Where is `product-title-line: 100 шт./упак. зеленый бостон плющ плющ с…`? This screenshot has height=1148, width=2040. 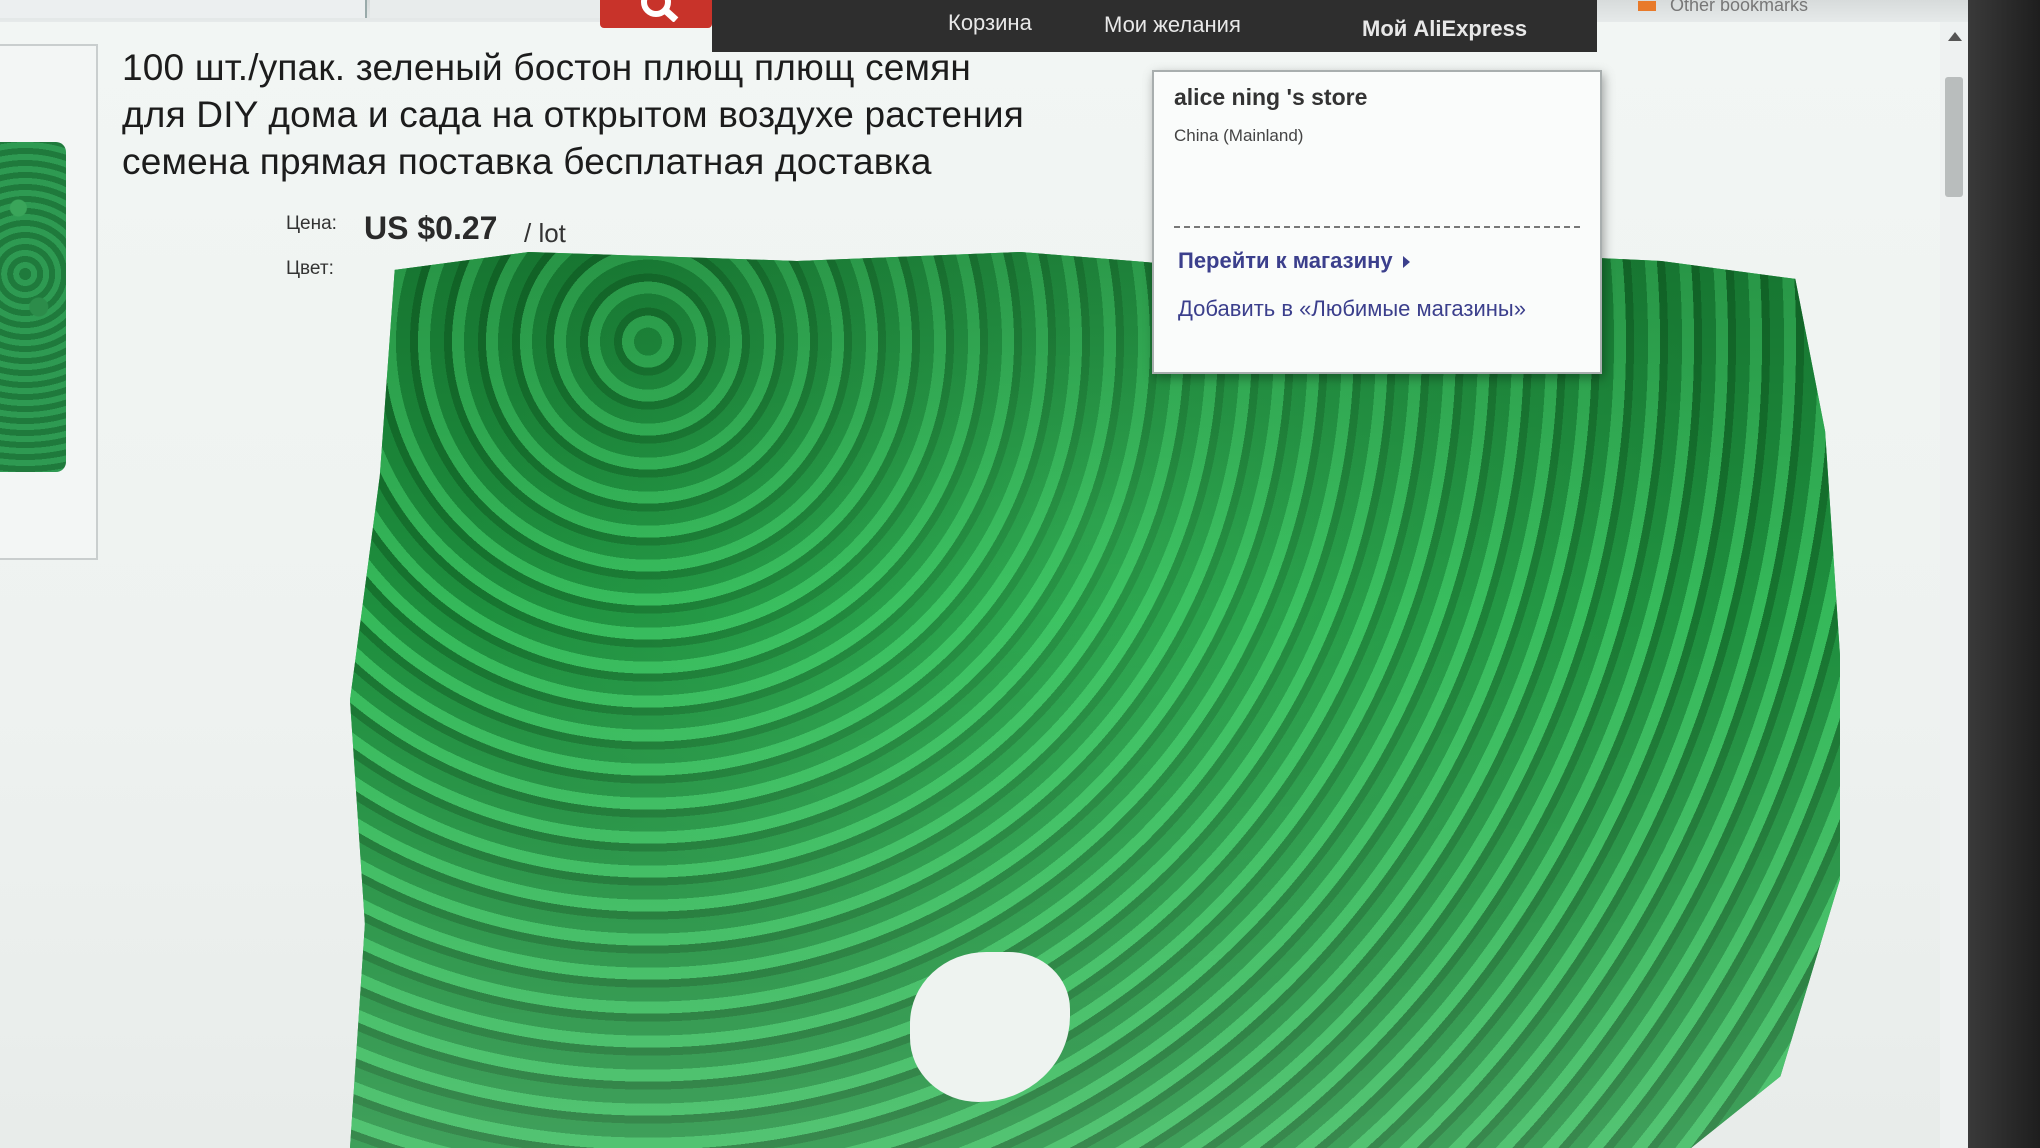 product-title-line: 100 шт./упак. зеленый бостон плющ плющ с… is located at coordinates (547, 67).